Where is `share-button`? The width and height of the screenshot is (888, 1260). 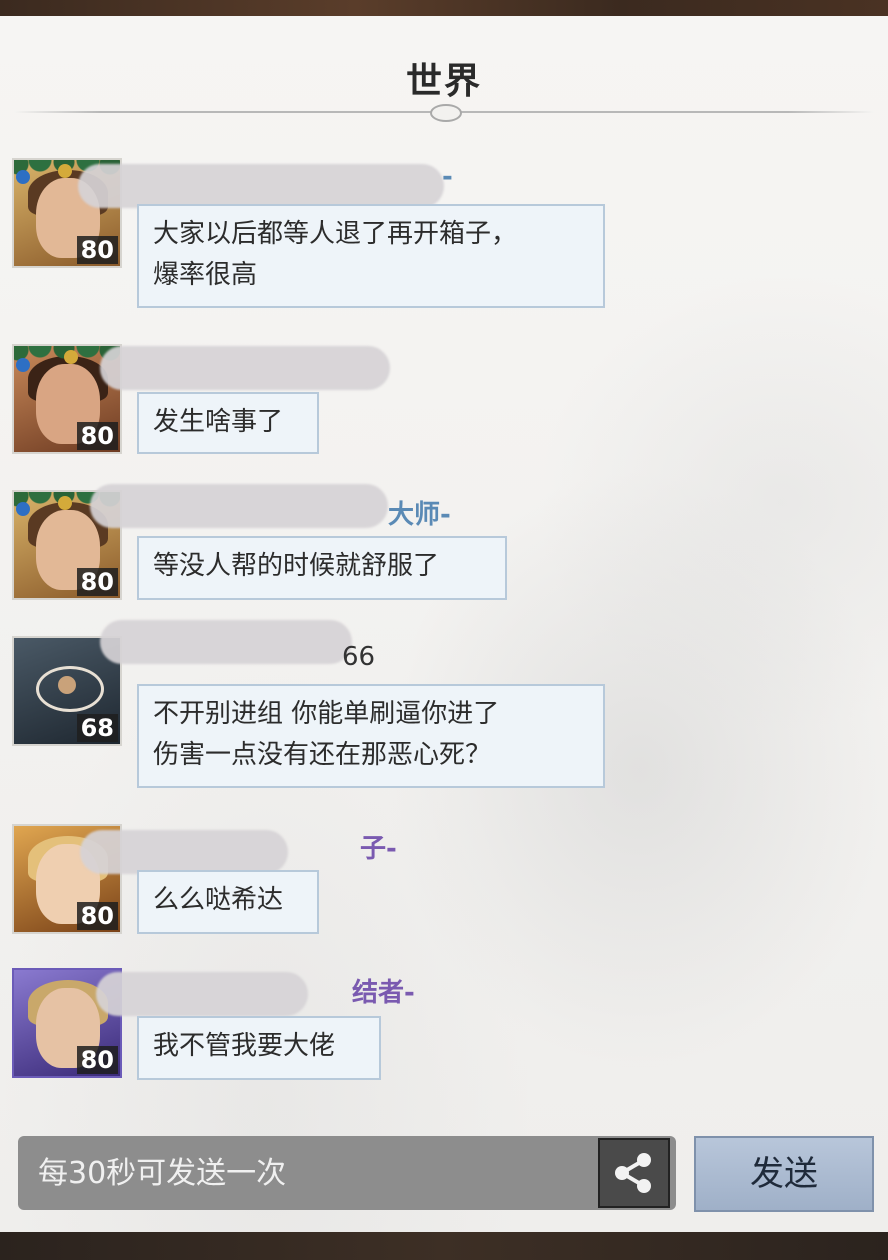
share-button is located at coordinates (634, 1173).